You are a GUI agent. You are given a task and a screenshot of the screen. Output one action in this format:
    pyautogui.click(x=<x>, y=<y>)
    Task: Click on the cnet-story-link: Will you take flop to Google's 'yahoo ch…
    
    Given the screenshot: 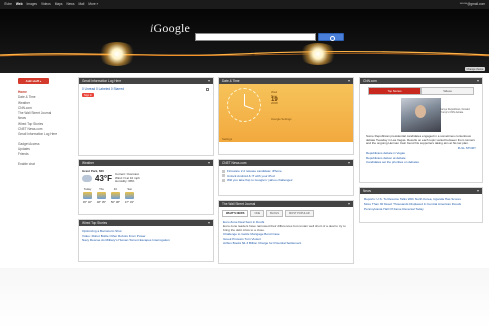 What is the action you would take?
    pyautogui.click(x=260, y=180)
    